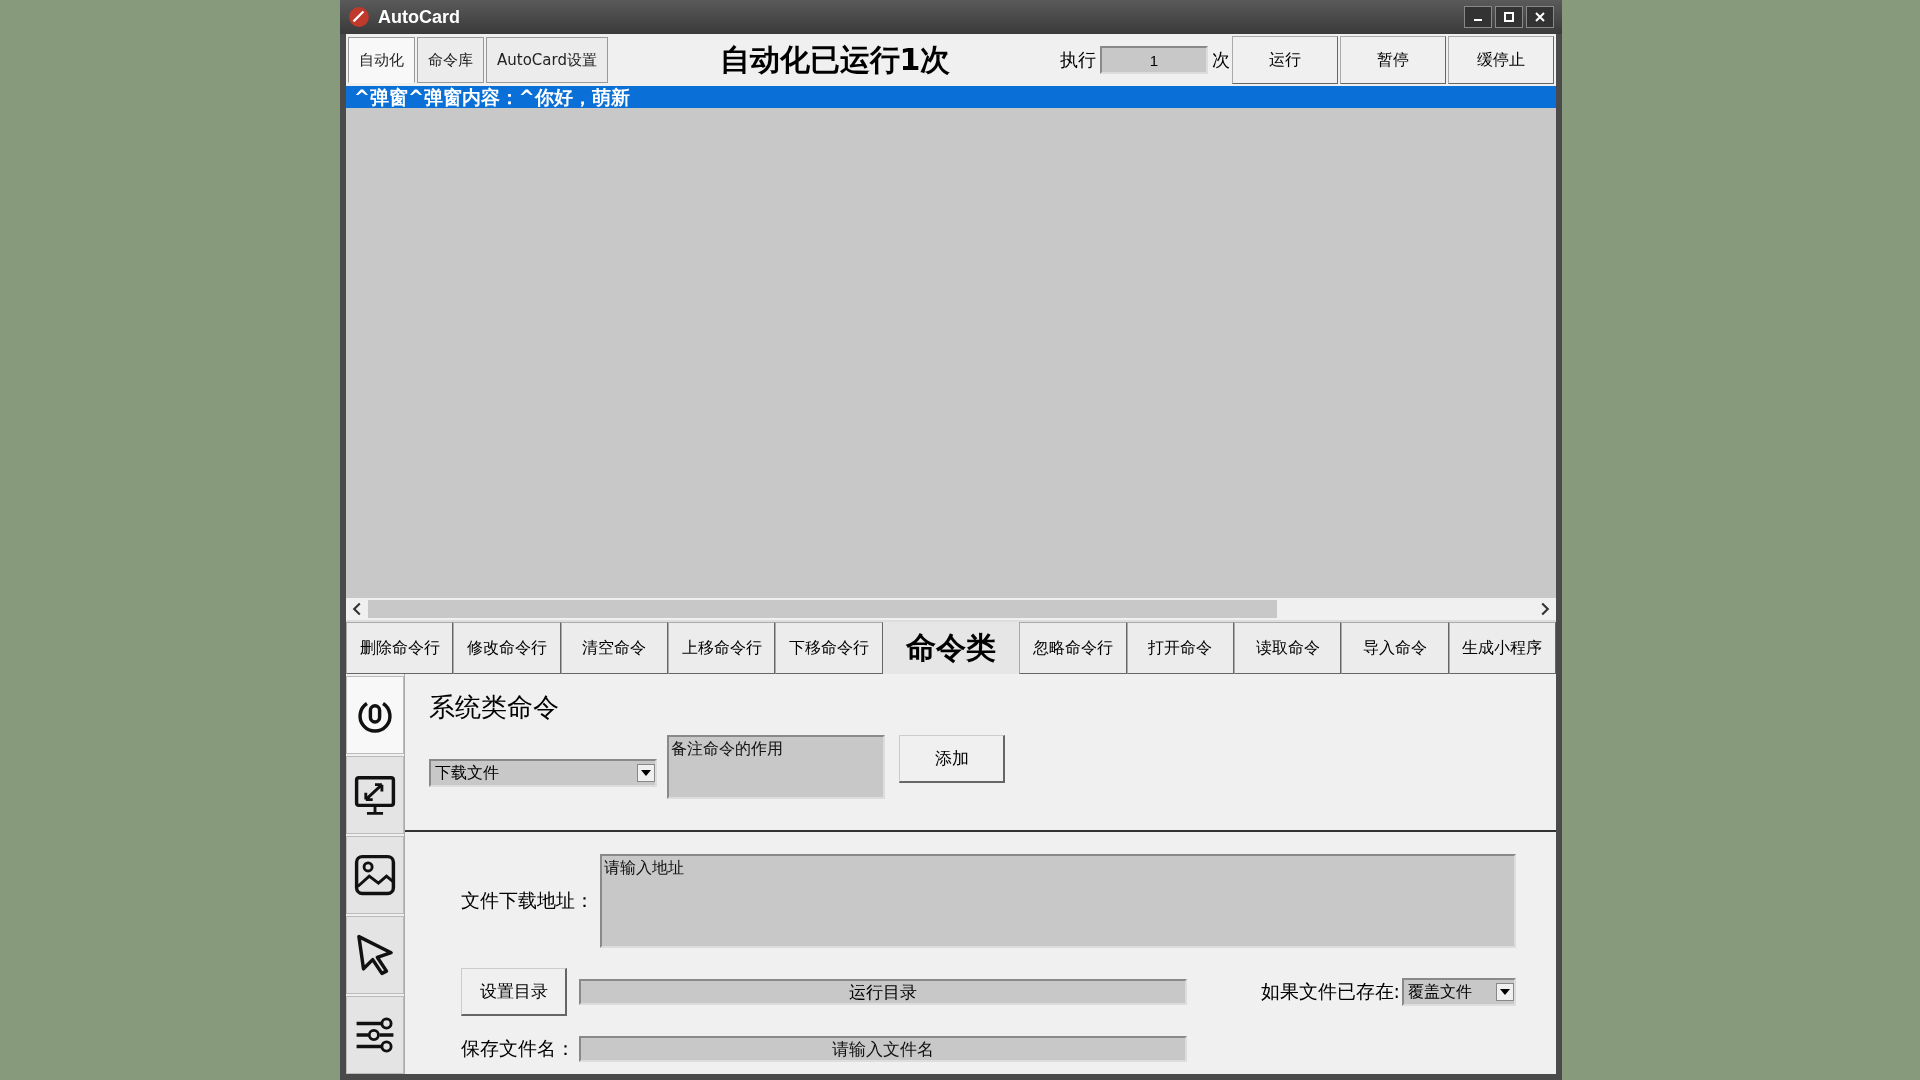  I want to click on toolbar-button: 读取命令, so click(1288, 648).